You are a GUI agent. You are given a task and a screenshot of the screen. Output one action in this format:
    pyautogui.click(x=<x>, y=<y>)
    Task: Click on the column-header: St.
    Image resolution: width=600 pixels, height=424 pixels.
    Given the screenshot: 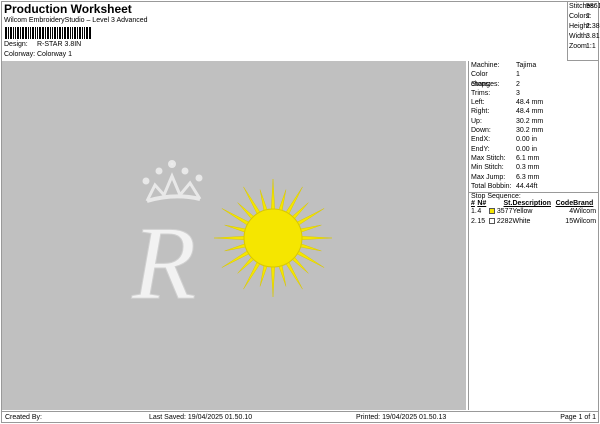 What is the action you would take?
    pyautogui.click(x=508, y=204)
    